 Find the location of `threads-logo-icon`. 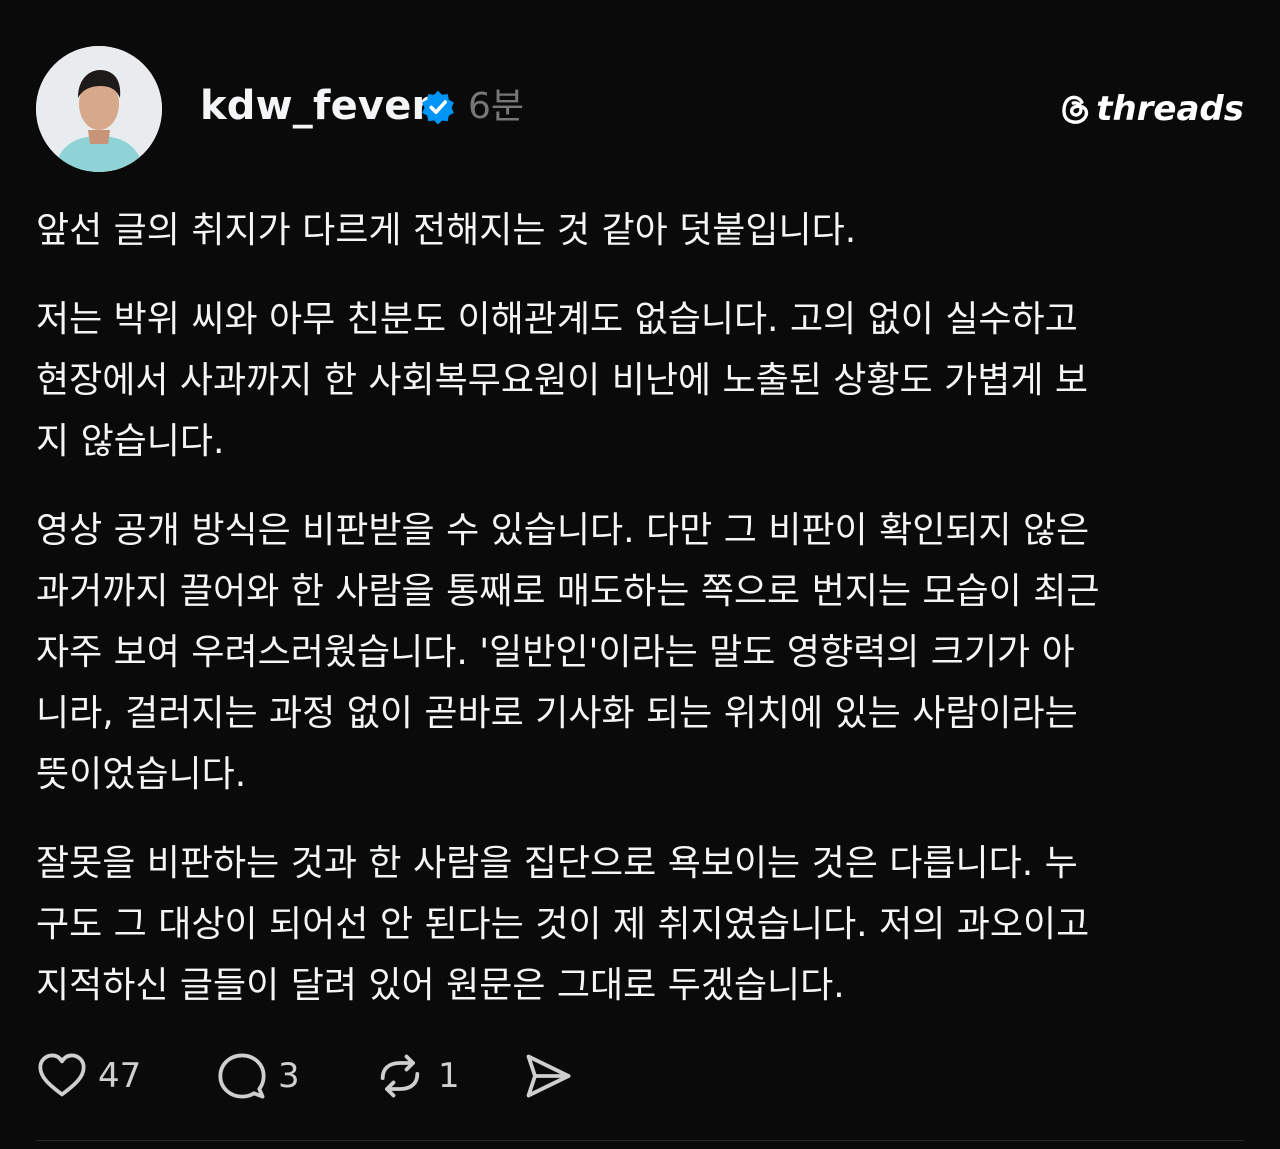

threads-logo-icon is located at coordinates (1075, 109).